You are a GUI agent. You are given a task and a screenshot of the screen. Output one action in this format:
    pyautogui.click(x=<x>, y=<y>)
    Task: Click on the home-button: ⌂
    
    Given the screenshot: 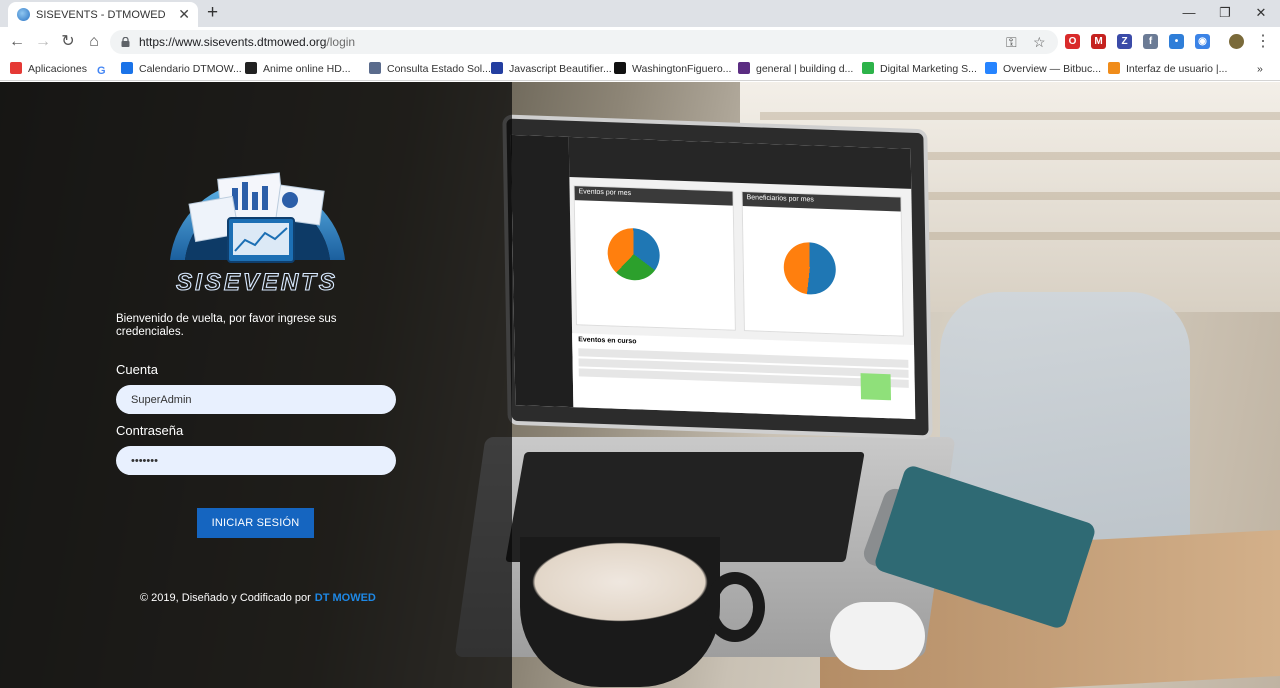 What is the action you would take?
    pyautogui.click(x=94, y=42)
    